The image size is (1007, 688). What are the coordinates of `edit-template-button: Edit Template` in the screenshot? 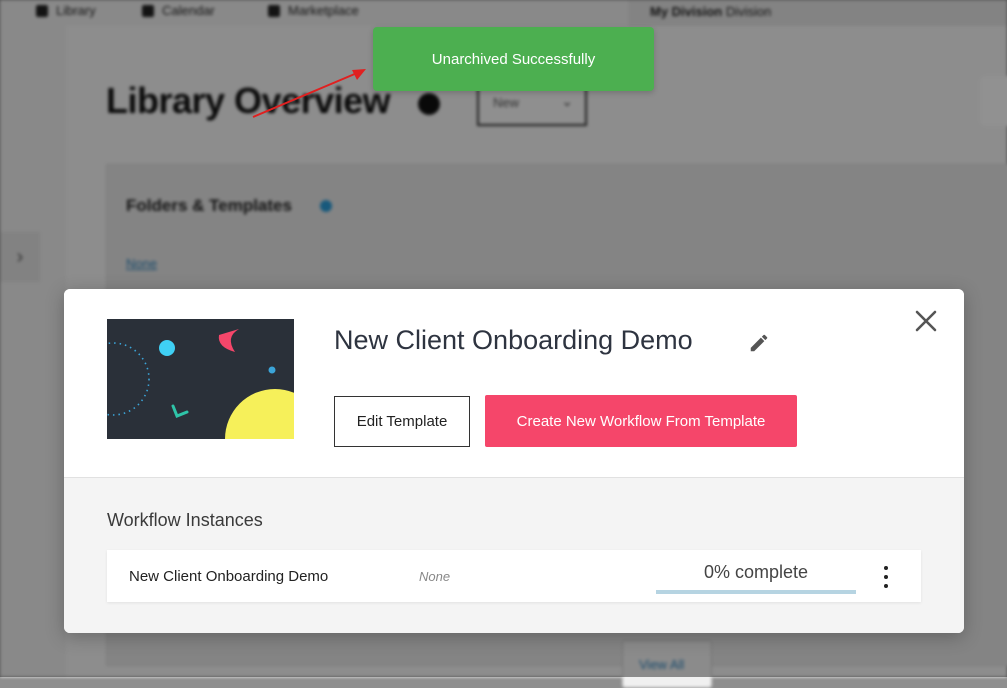 It's located at (402, 421).